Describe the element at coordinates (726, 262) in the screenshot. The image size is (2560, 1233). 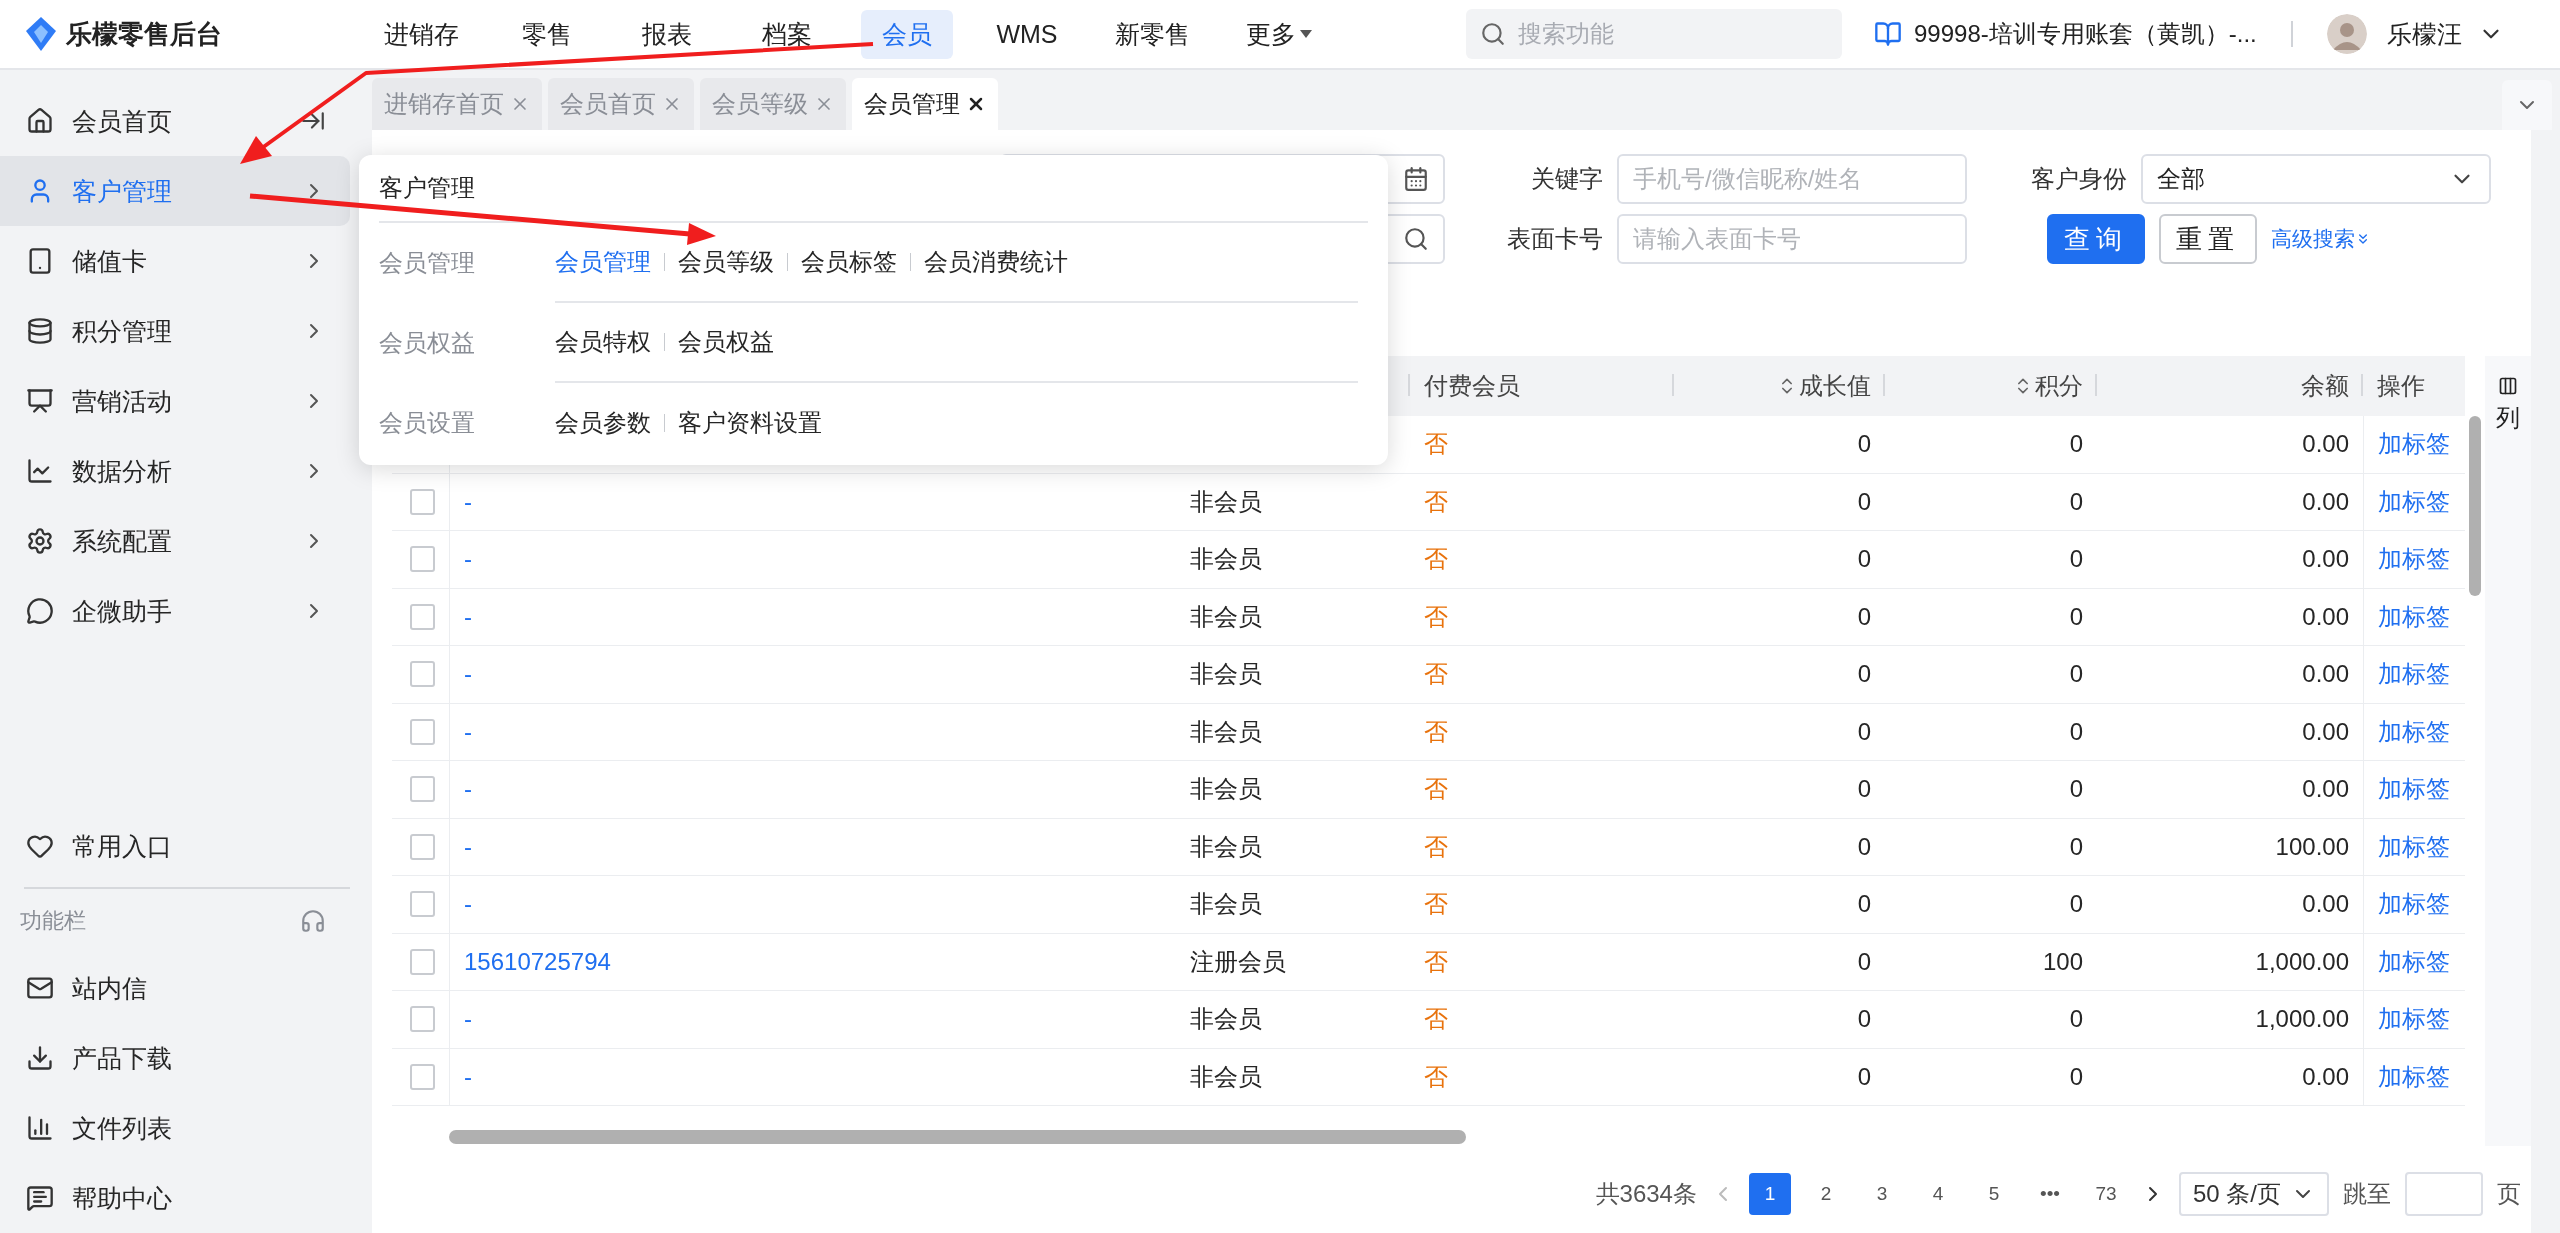
I see `submenu-link: 会员等级` at that location.